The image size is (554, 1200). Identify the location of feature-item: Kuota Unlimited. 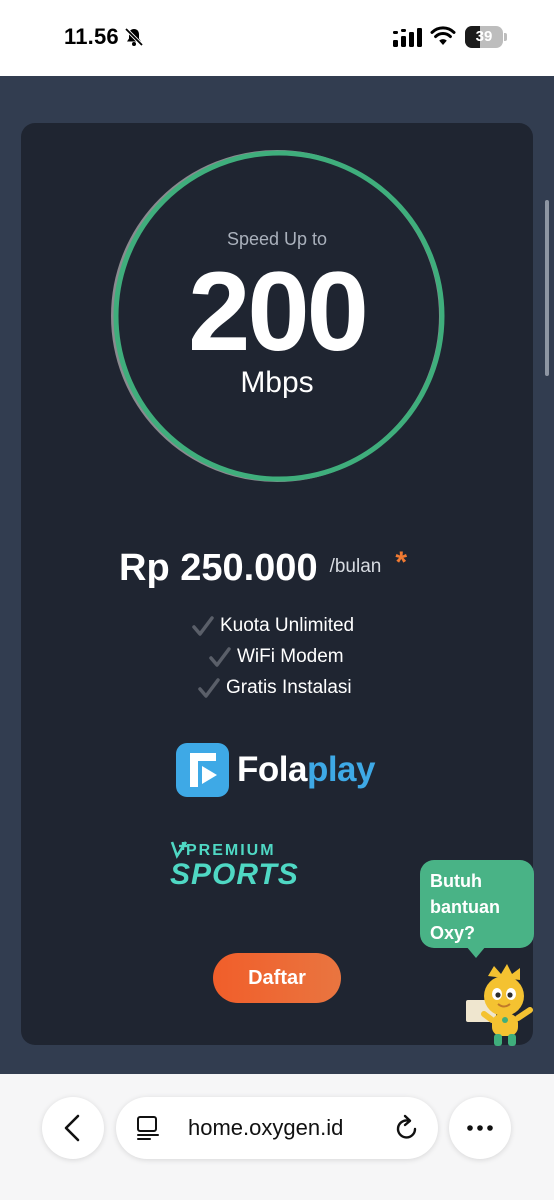
(273, 626).